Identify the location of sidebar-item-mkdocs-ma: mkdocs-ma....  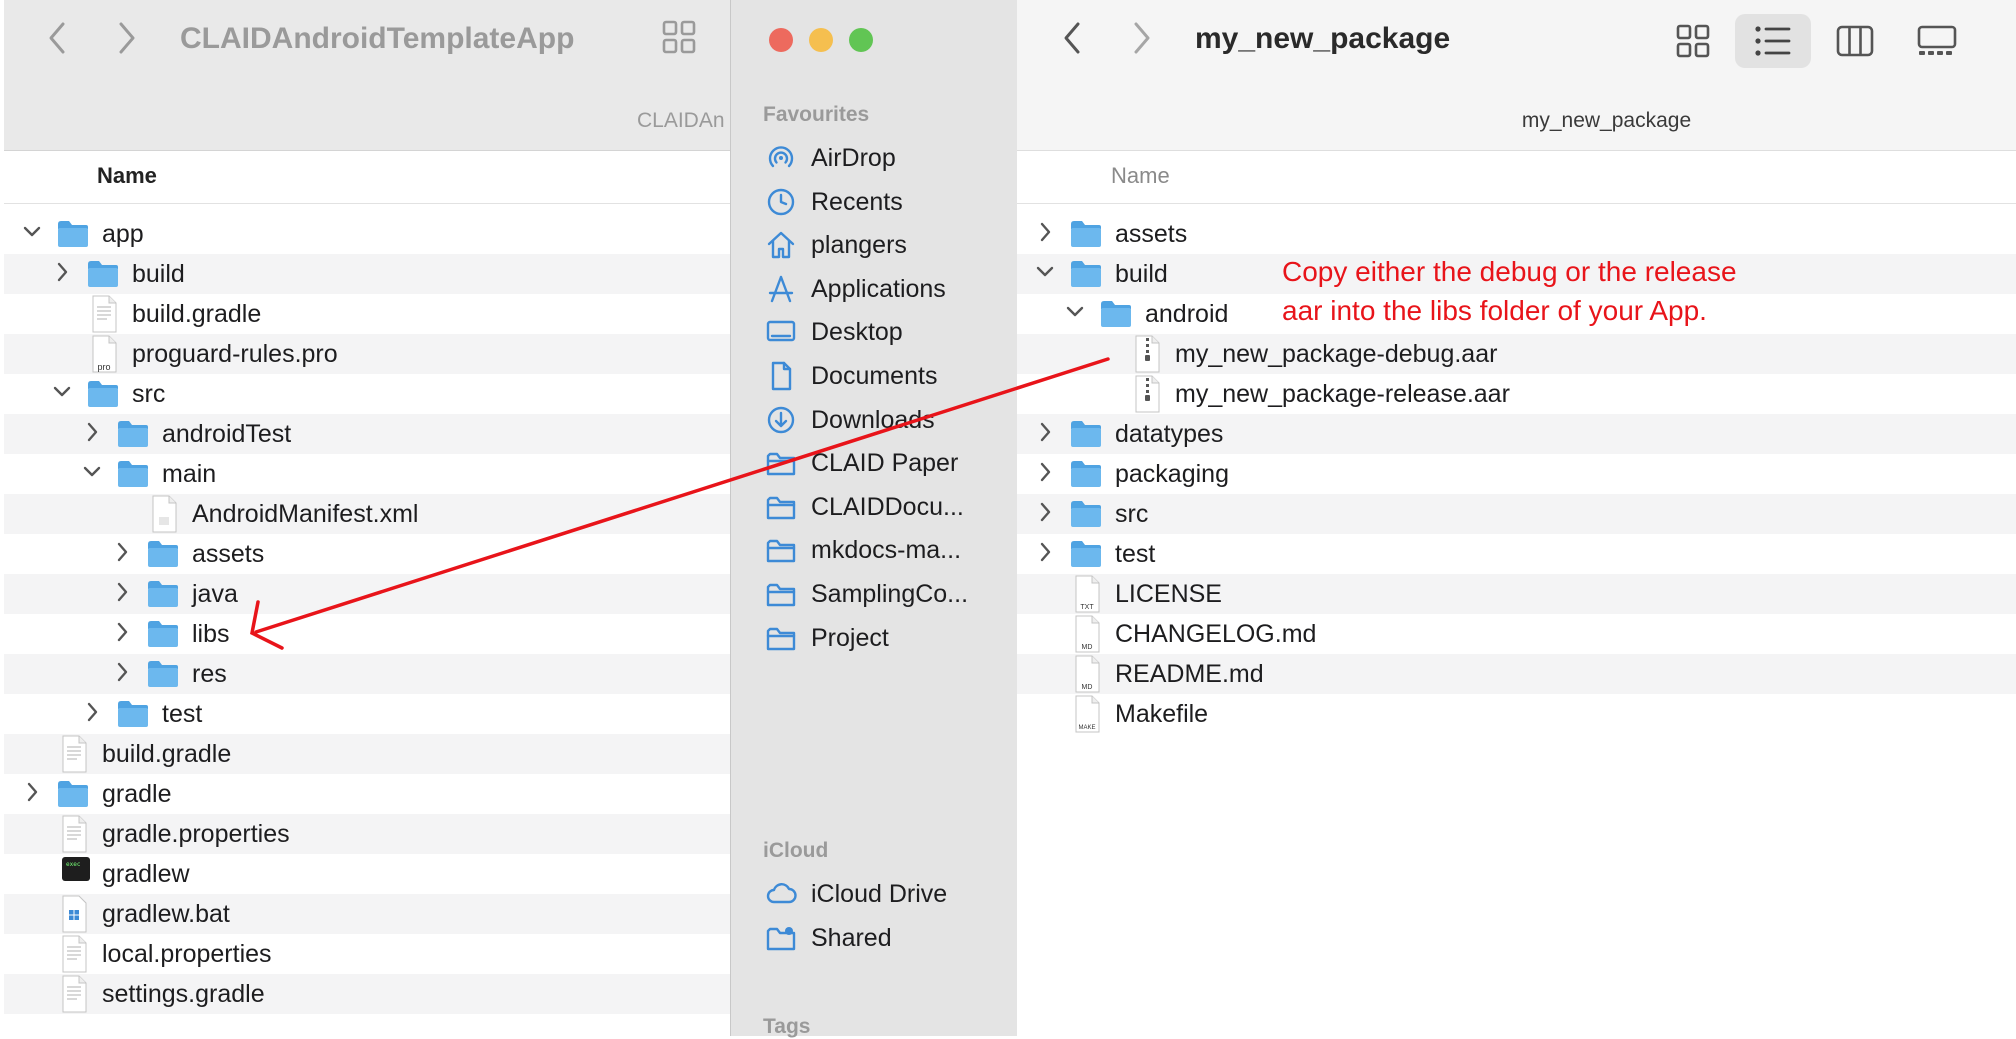
(874, 550).